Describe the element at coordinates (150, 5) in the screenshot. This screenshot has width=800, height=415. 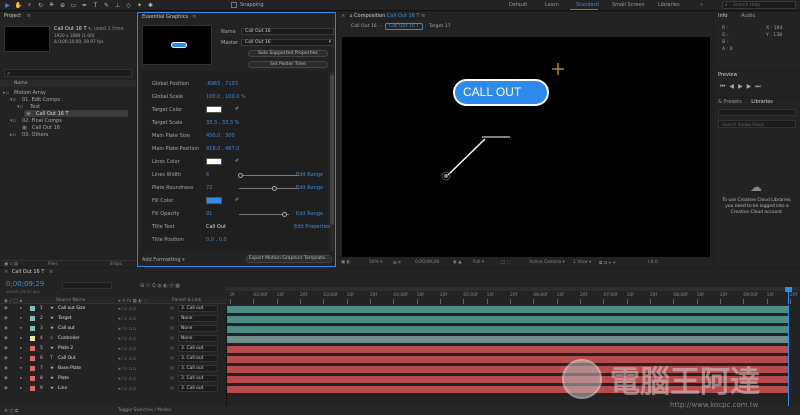
I see `puppet-tool-icon: ✱` at that location.